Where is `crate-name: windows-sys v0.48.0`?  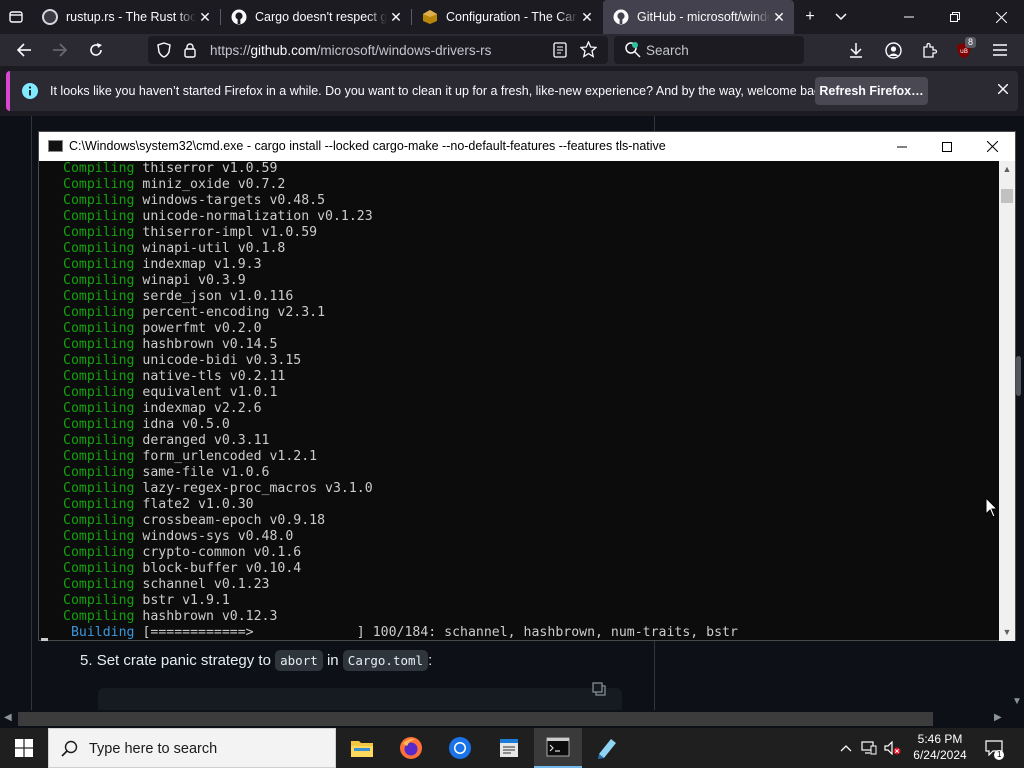 crate-name: windows-sys v0.48.0 is located at coordinates (218, 536).